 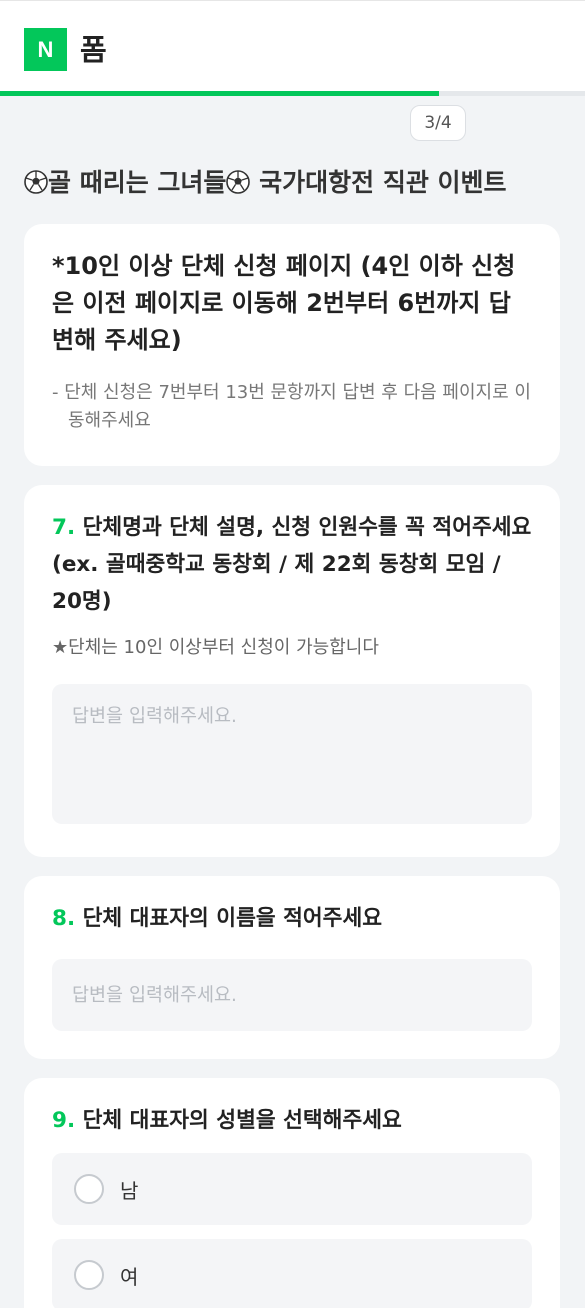 I want to click on page-indicator: 3/4, so click(x=438, y=123).